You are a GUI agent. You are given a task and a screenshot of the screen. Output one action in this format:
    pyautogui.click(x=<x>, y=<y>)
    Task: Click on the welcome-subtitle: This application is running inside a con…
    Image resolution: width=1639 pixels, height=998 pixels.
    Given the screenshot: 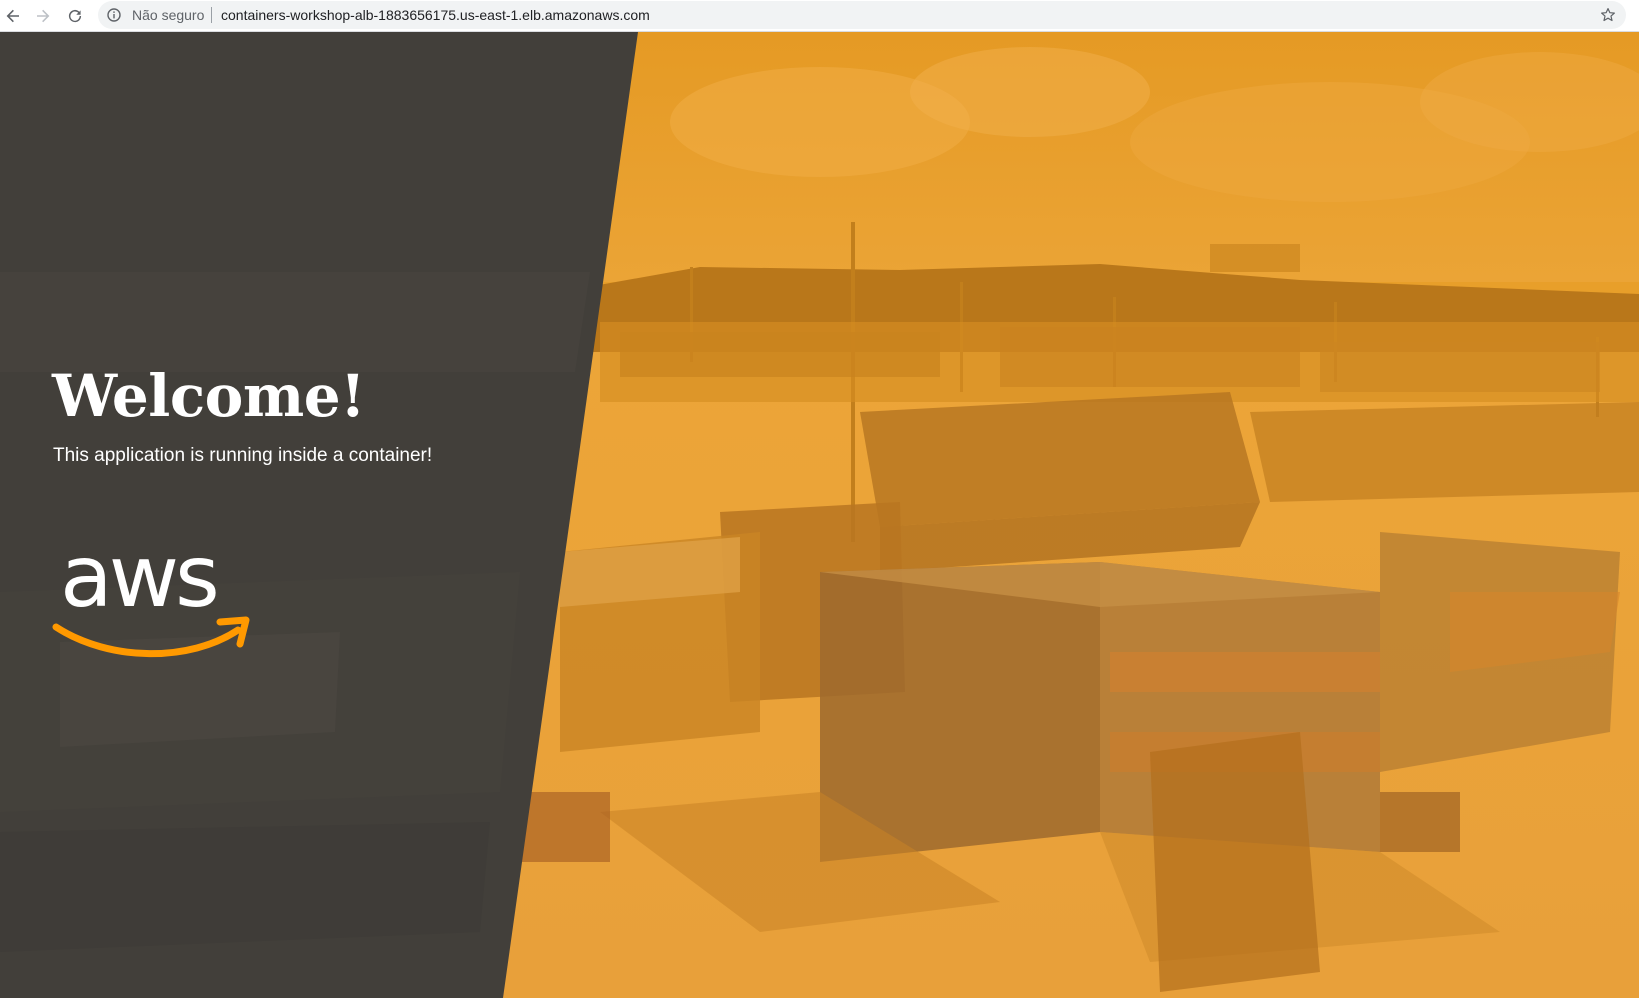 What is the action you would take?
    pyautogui.click(x=243, y=455)
    